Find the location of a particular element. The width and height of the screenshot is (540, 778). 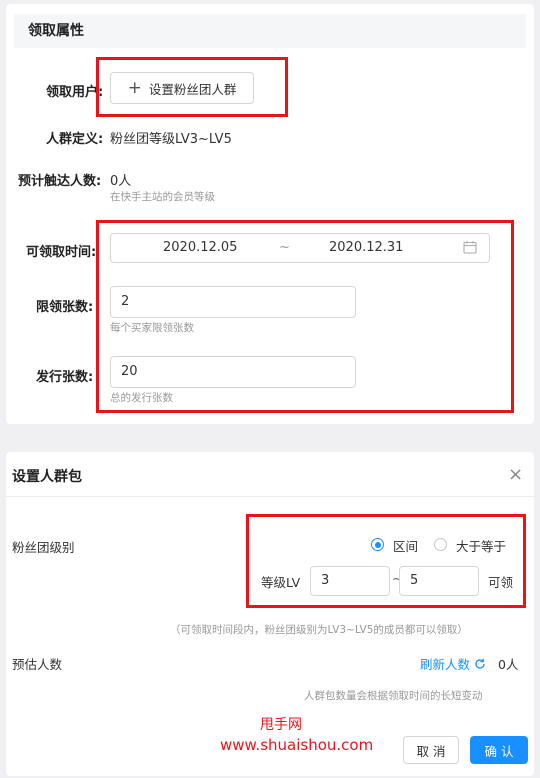

section-title: 领取属性 is located at coordinates (270, 31).